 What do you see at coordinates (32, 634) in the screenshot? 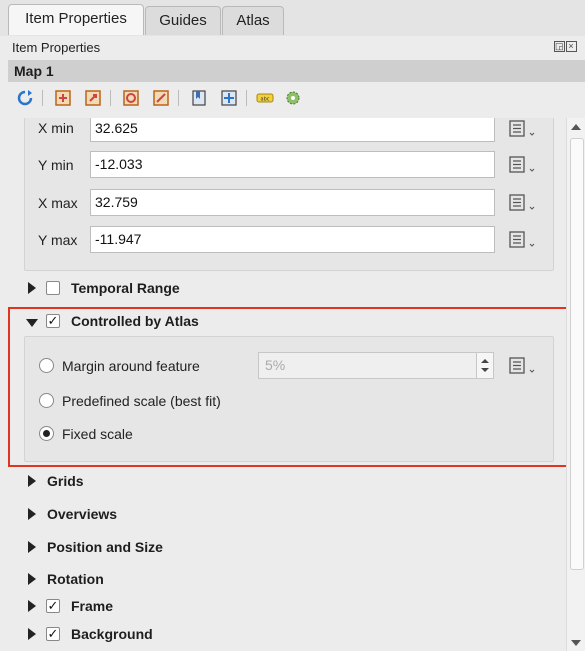
I see `expand-background-icon` at bounding box center [32, 634].